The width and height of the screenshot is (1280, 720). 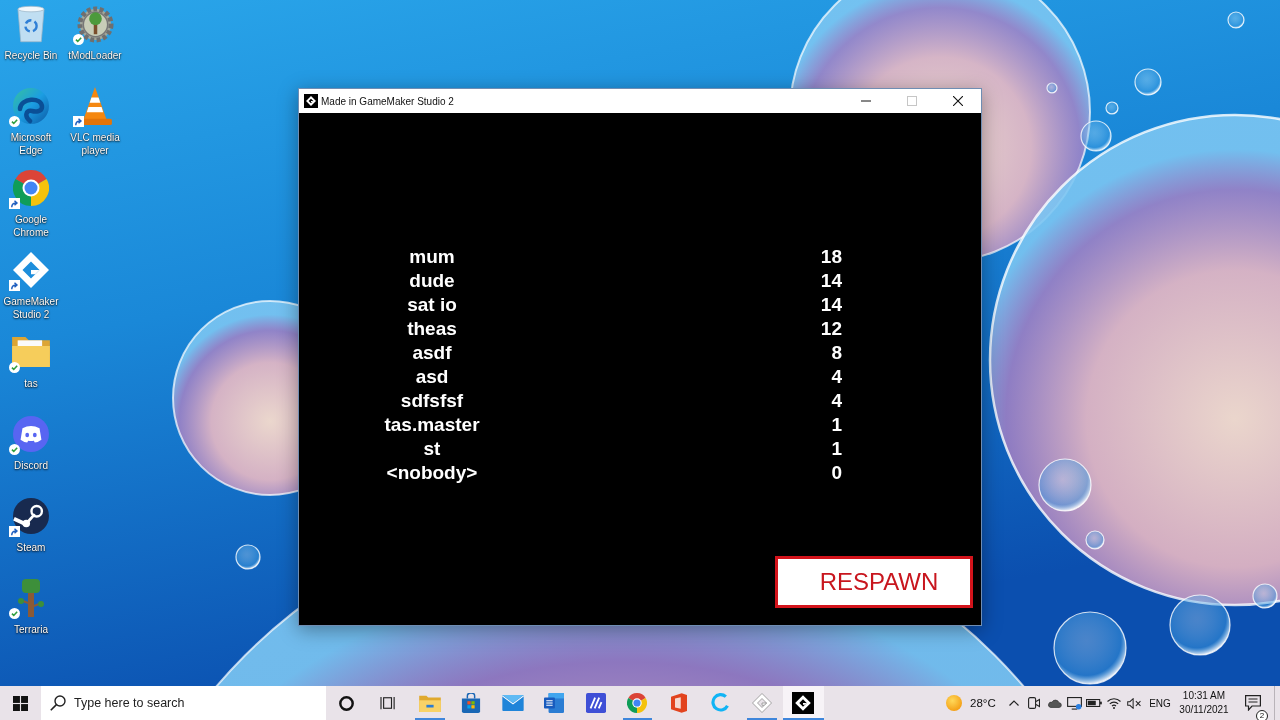 I want to click on desktop-shortcut: Discord, so click(x=31, y=442).